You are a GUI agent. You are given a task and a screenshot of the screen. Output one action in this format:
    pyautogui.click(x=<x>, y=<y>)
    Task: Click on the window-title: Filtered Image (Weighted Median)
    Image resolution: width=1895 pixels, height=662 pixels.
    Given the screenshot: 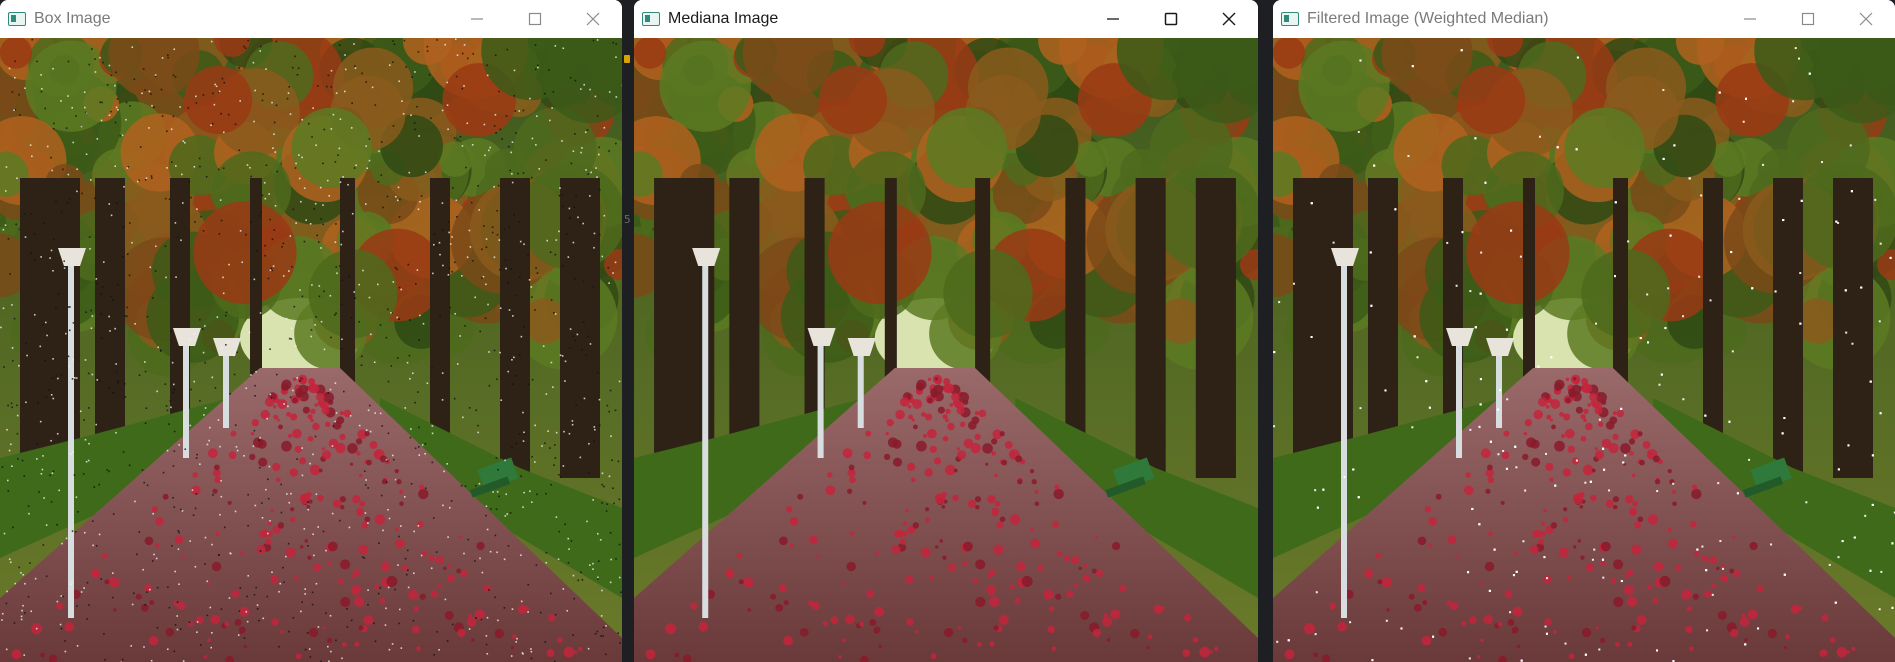 What is the action you would take?
    pyautogui.click(x=1428, y=18)
    